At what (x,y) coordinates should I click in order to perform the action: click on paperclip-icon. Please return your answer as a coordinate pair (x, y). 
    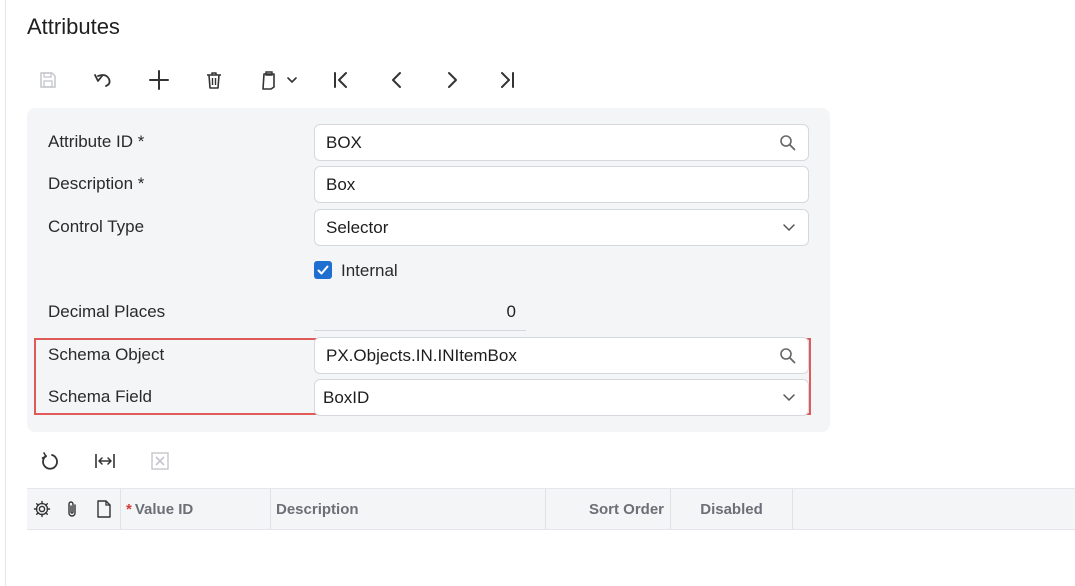
    Looking at the image, I should click on (71, 509).